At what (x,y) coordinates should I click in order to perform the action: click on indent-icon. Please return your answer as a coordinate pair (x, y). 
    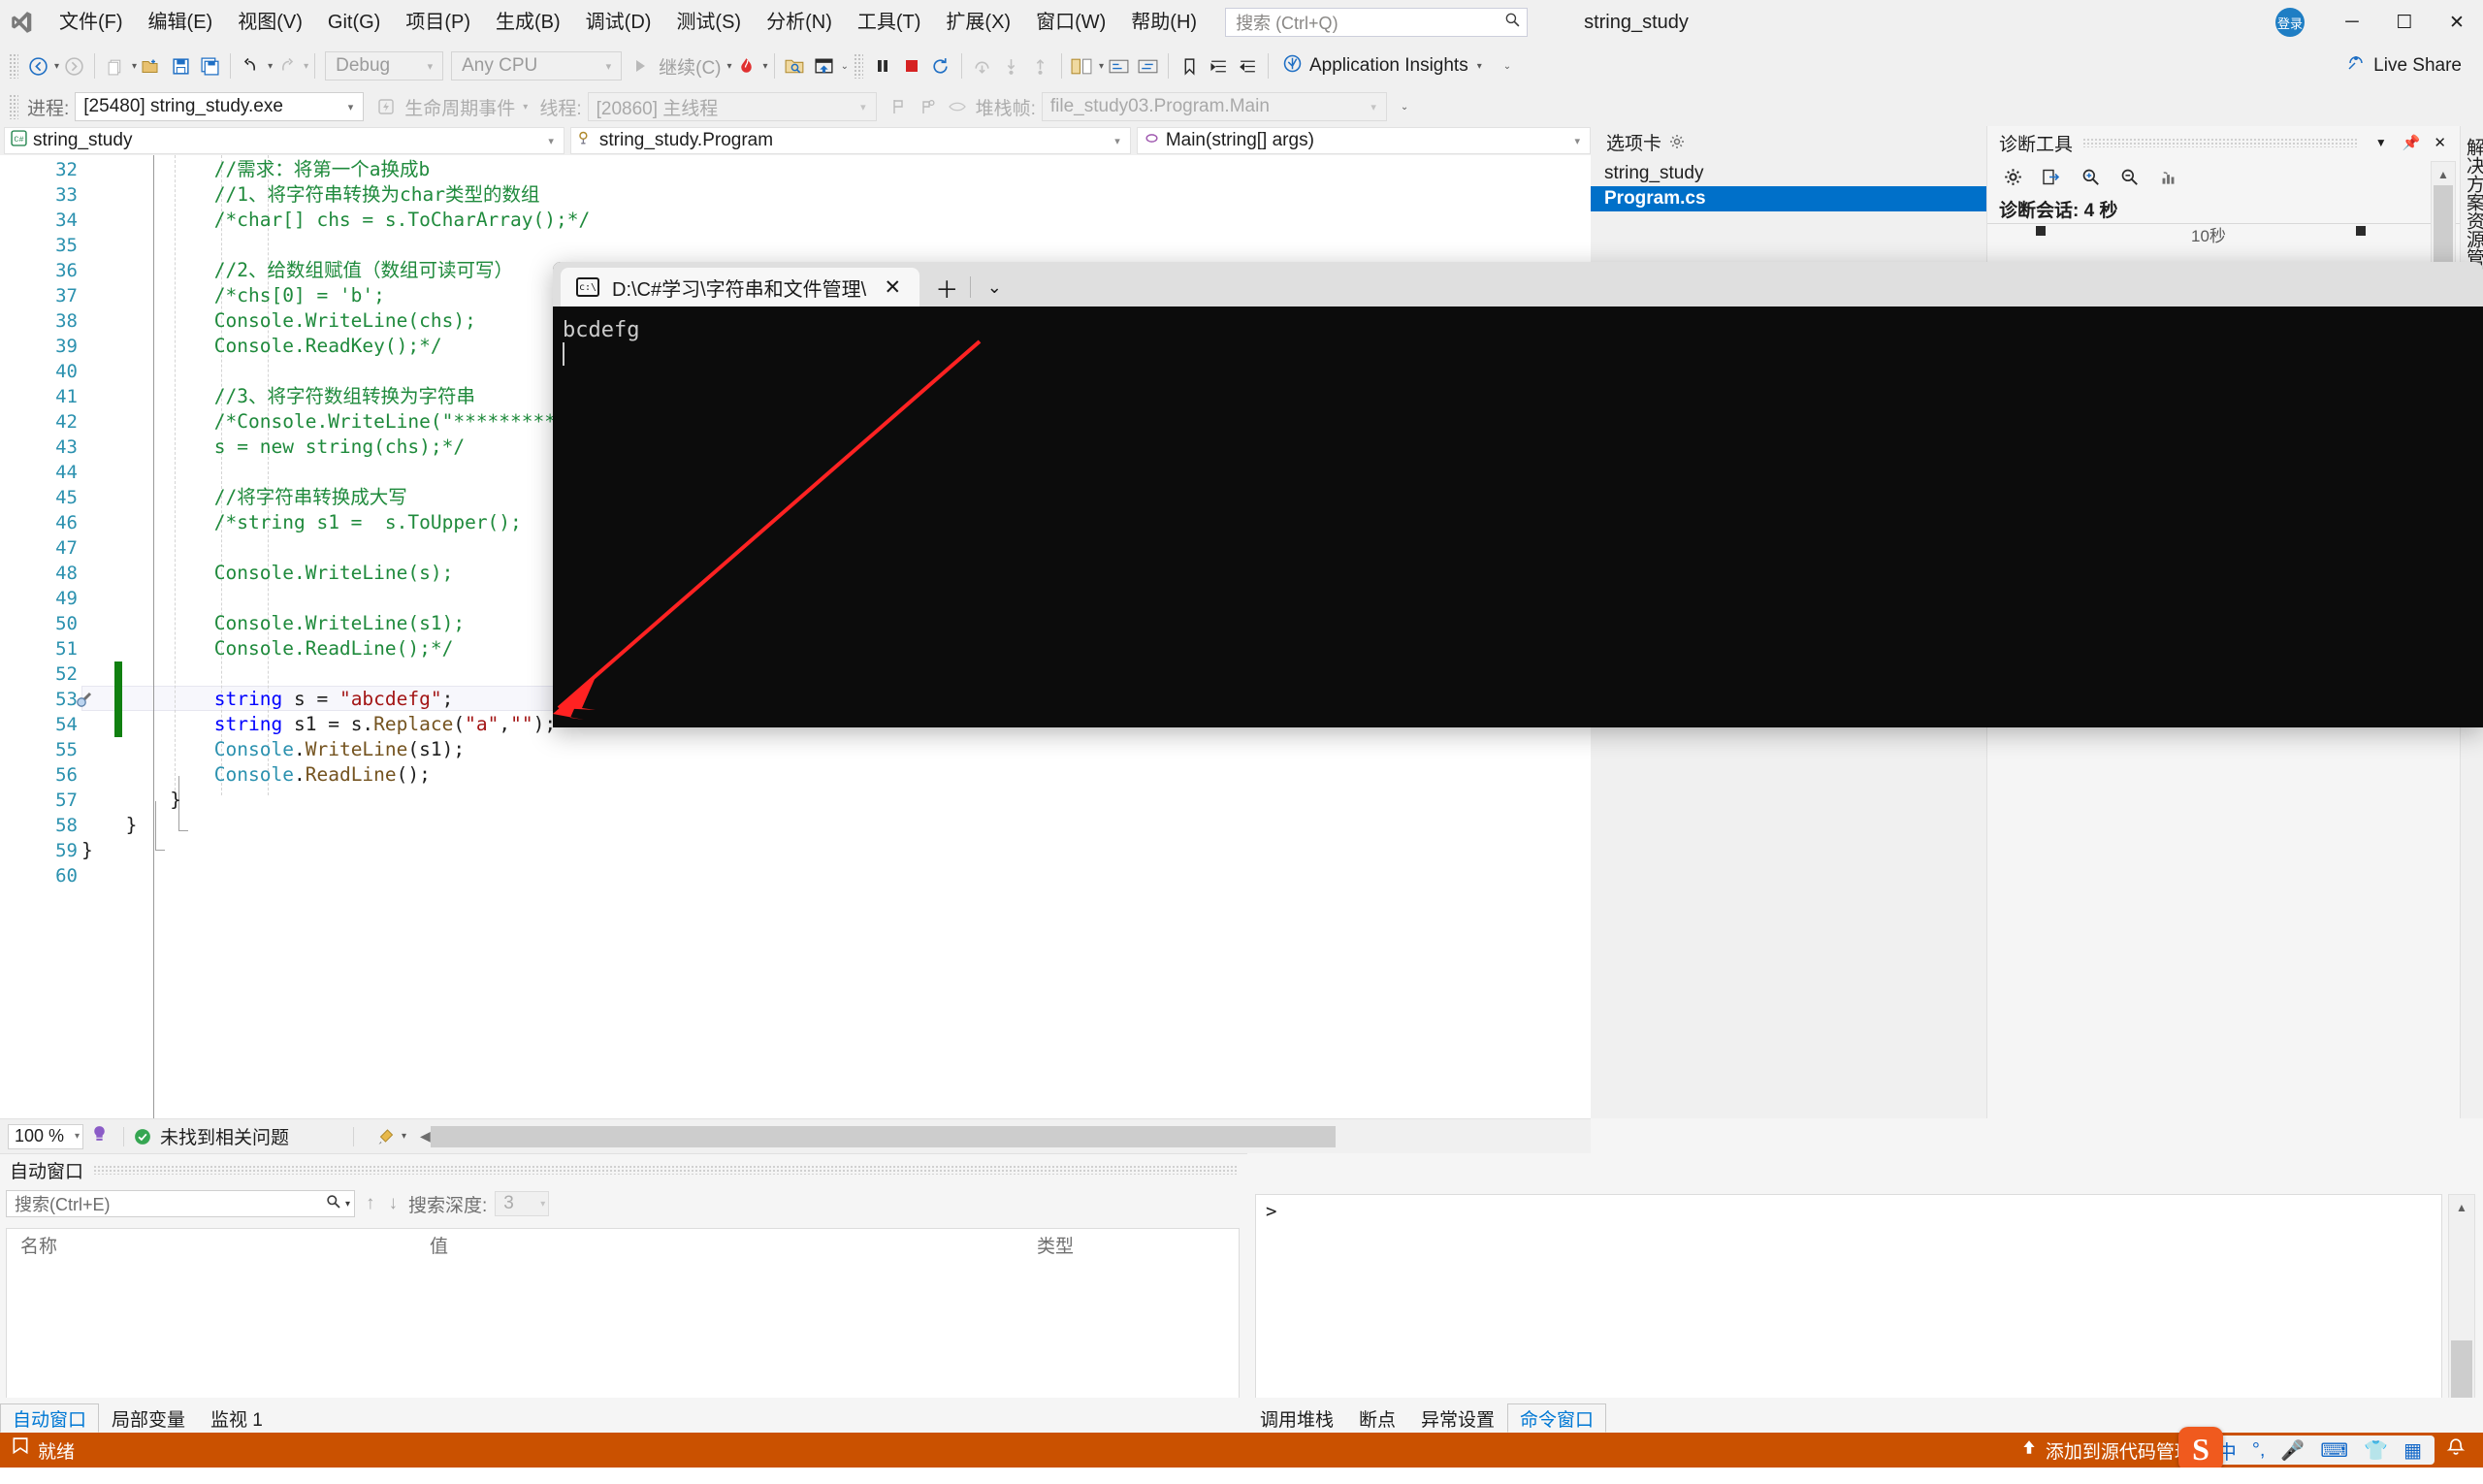
    Looking at the image, I should click on (1219, 65).